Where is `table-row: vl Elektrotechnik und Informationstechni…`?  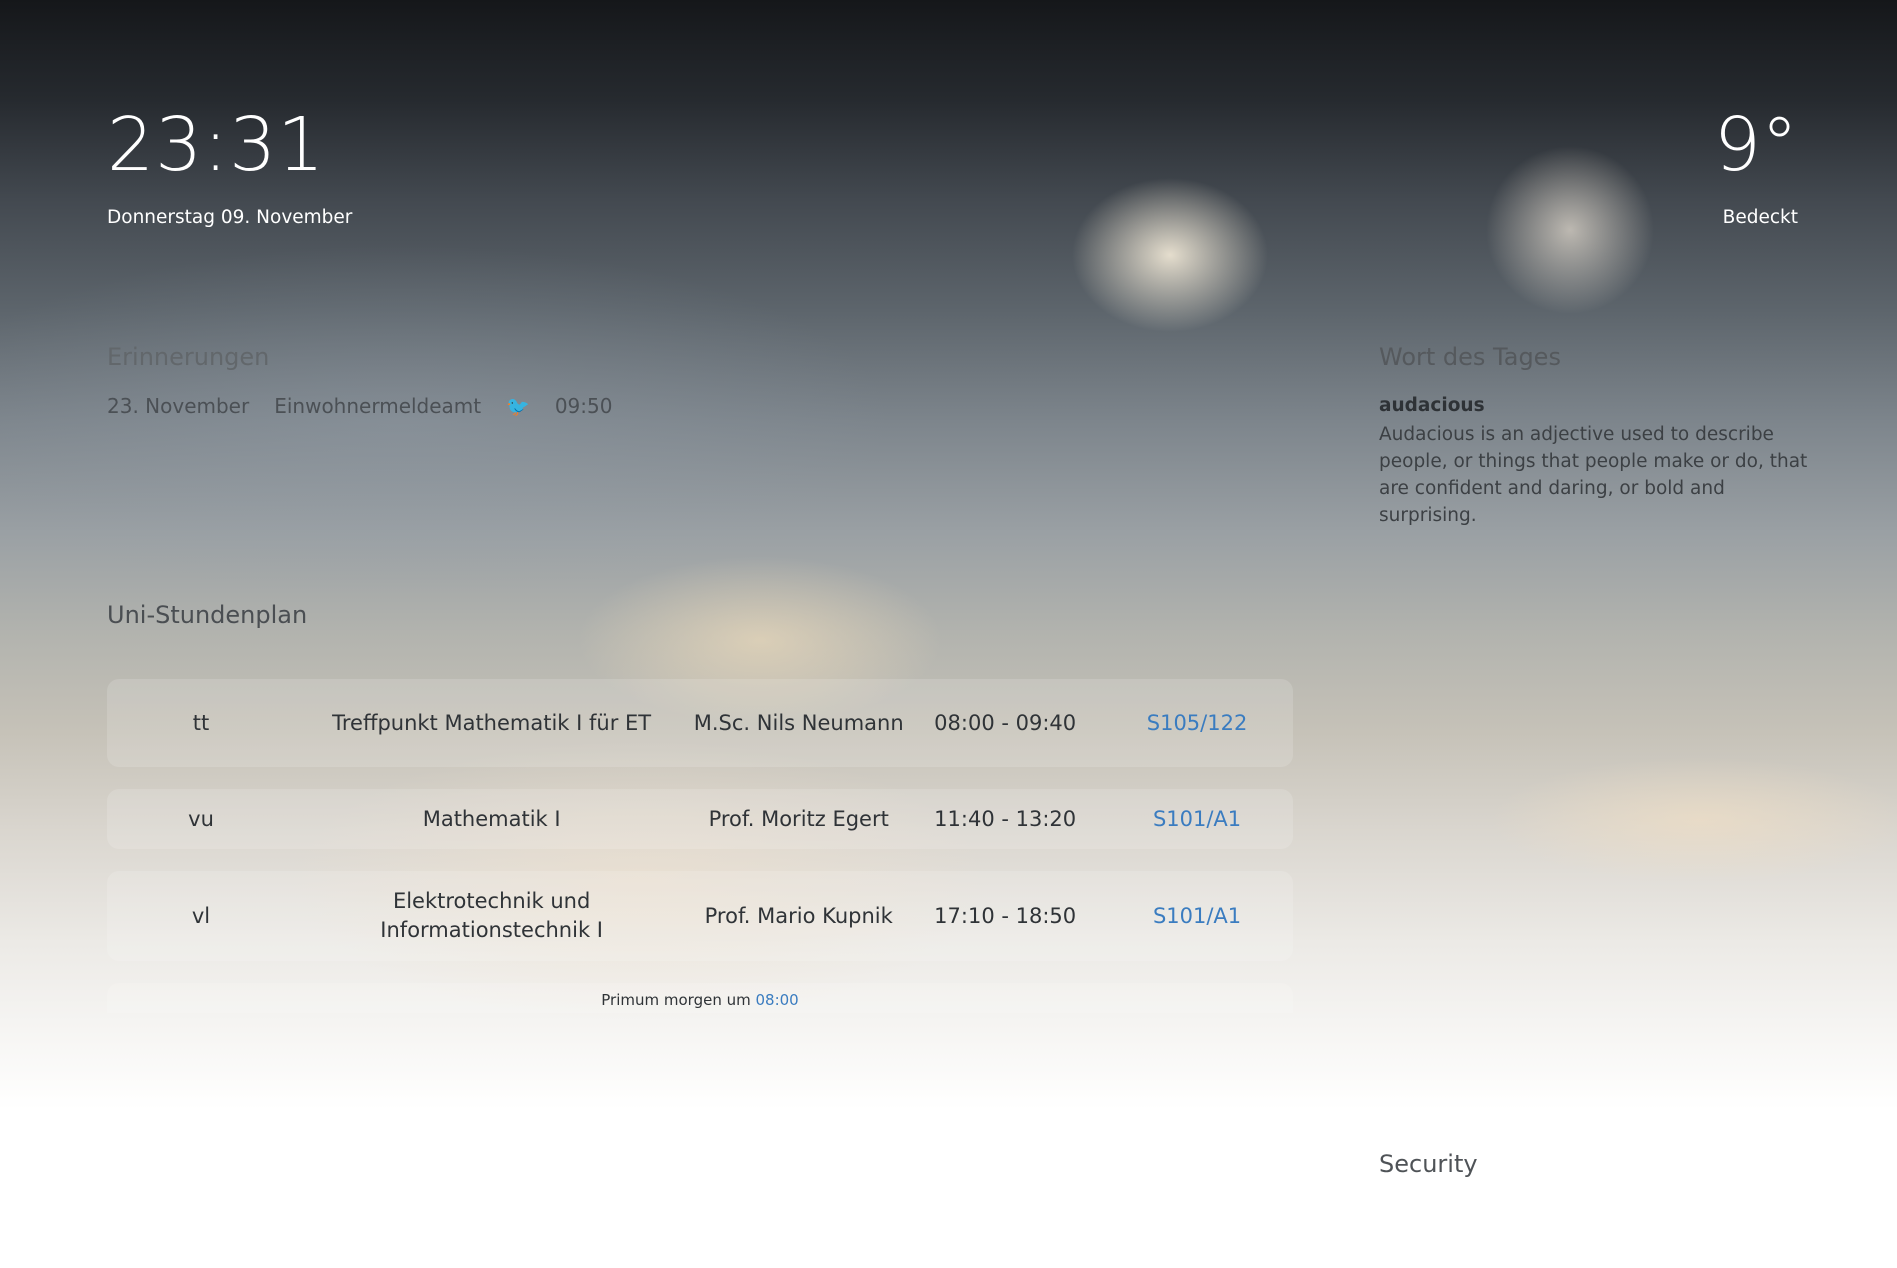 table-row: vl Elektrotechnik und Informationstechni… is located at coordinates (700, 916).